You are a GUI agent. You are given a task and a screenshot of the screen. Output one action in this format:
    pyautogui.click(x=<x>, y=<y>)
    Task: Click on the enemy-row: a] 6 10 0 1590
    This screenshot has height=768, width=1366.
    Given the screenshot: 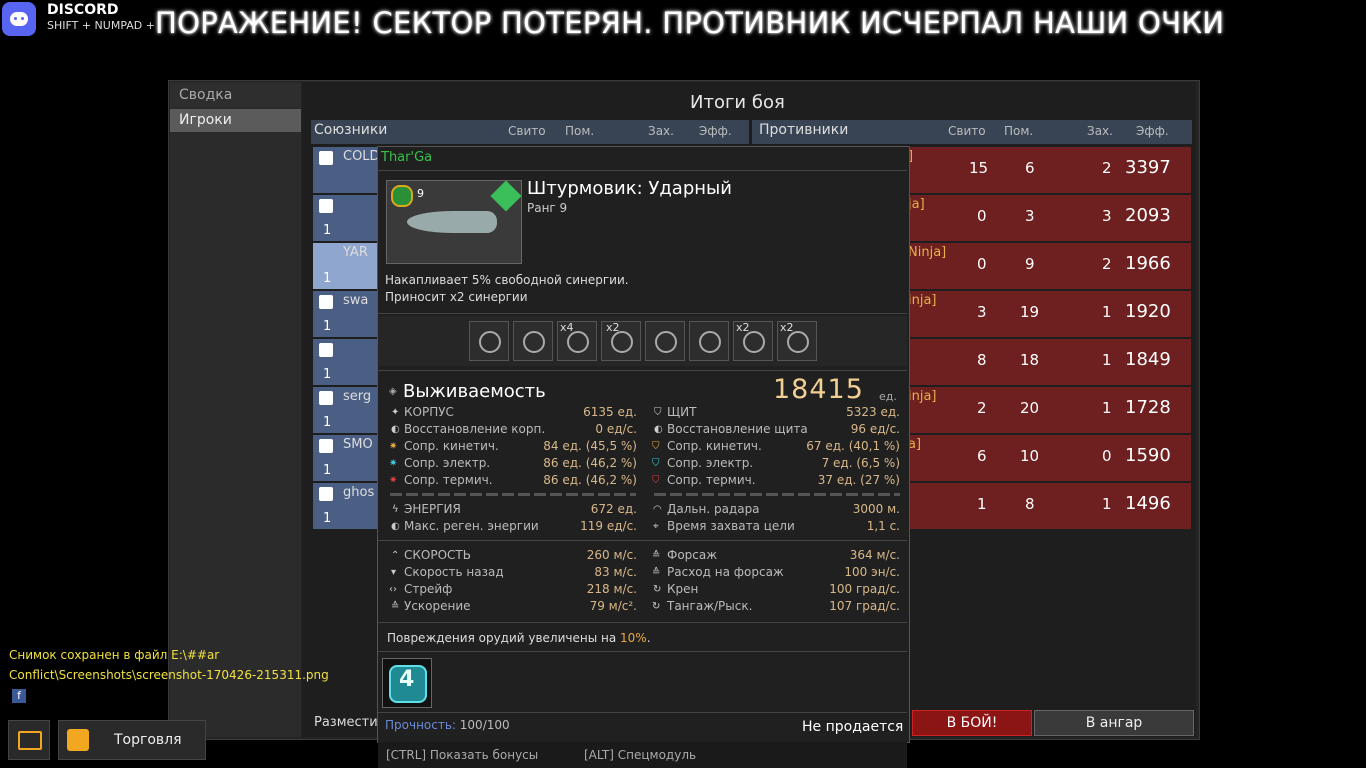 What is the action you would take?
    pyautogui.click(x=1049, y=458)
    